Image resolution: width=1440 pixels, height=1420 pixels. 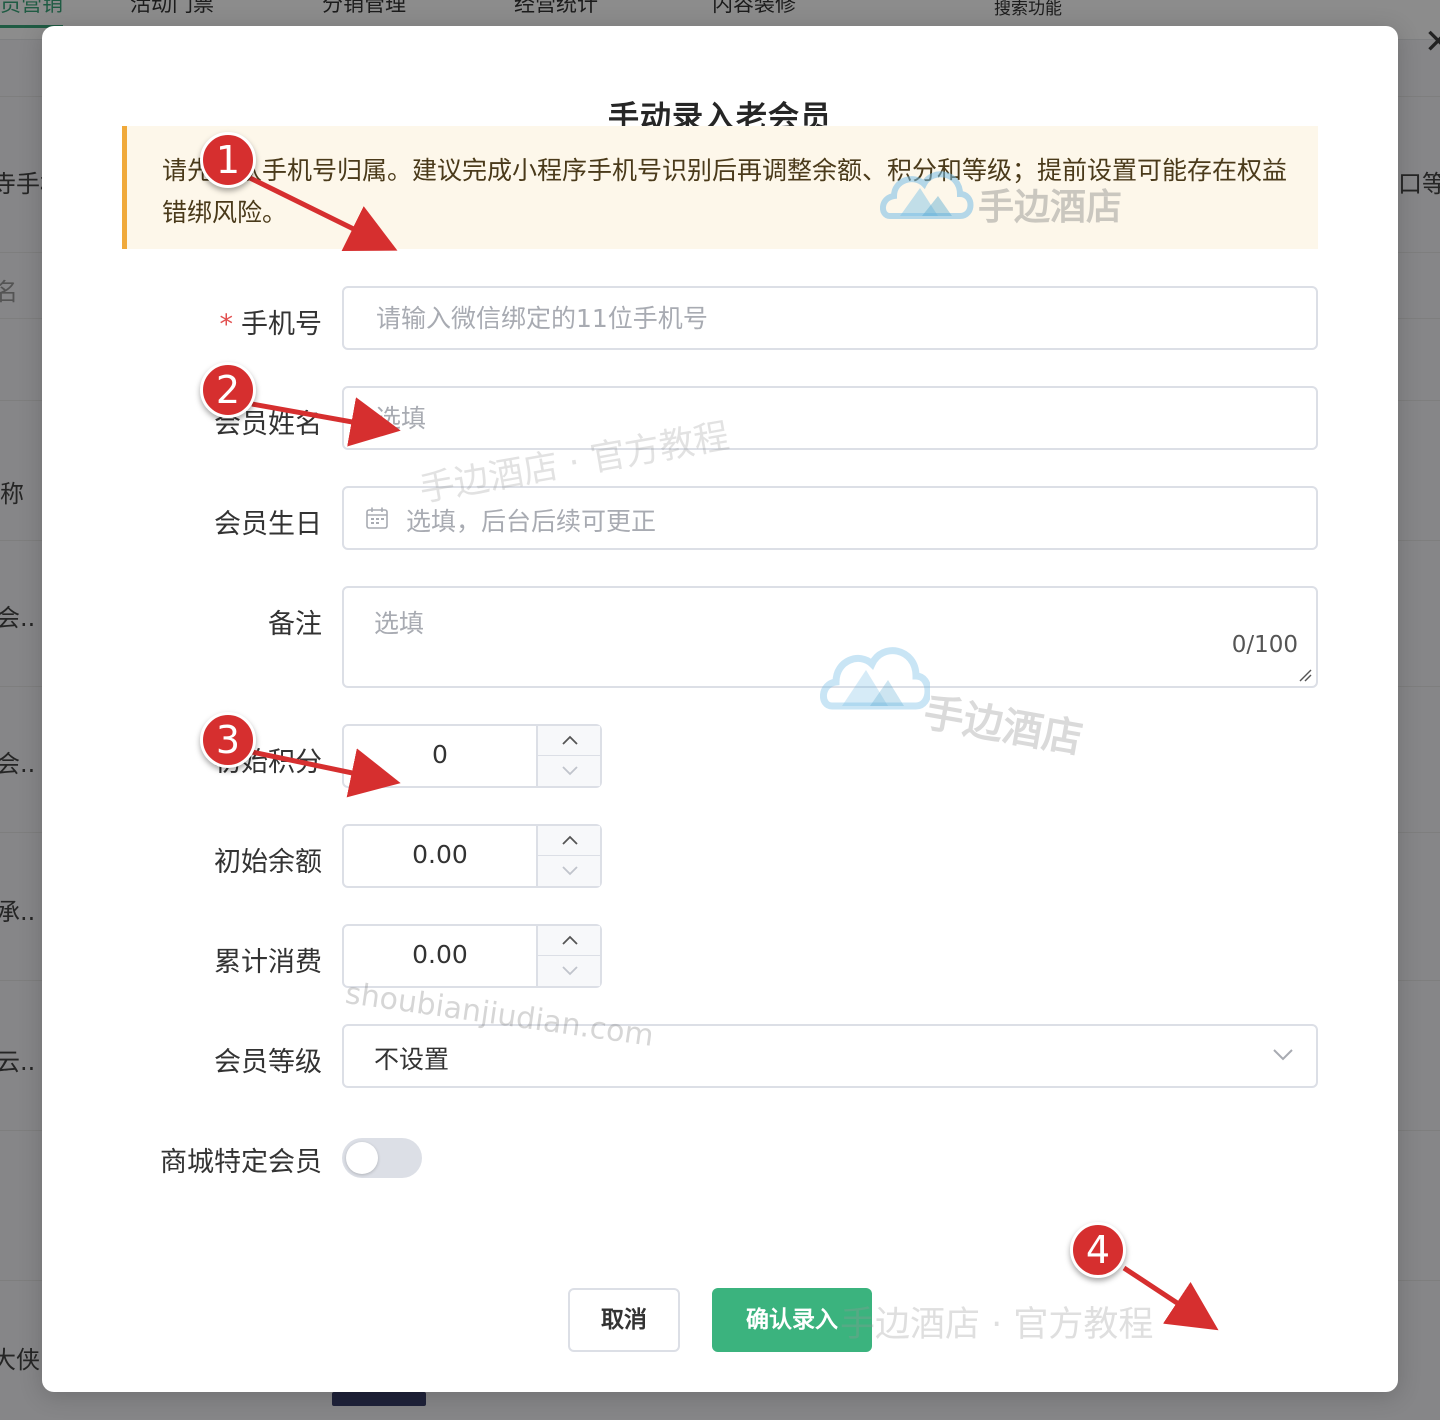 I want to click on required-mark: *, so click(x=226, y=324).